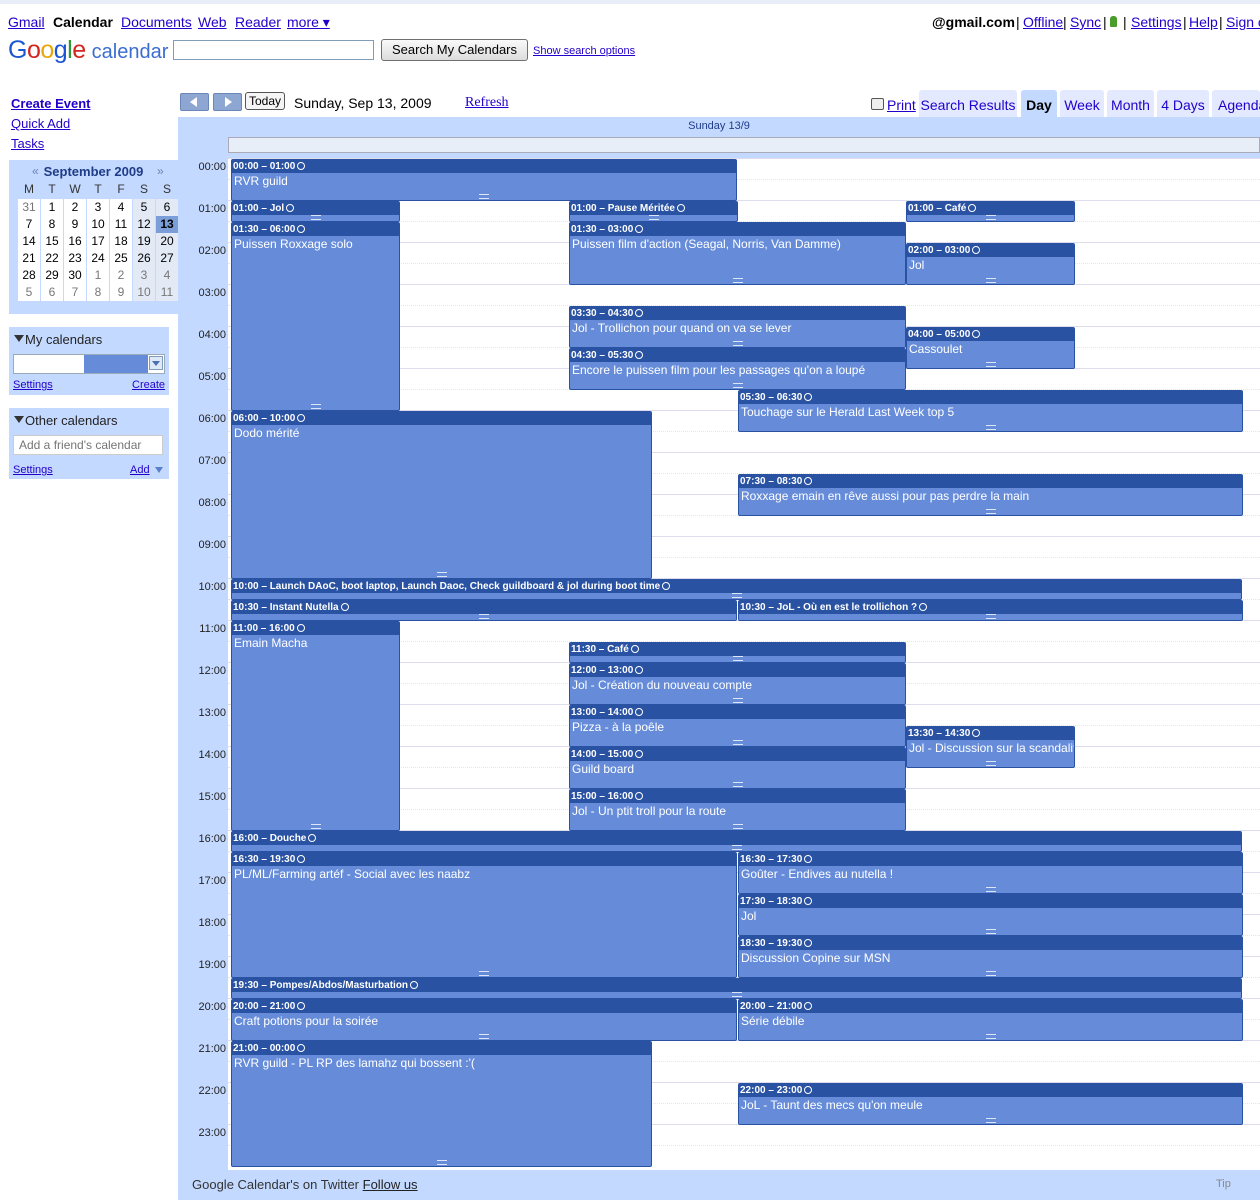 This screenshot has height=1200, width=1260. Describe the element at coordinates (227, 102) in the screenshot. I see `next-day-button` at that location.